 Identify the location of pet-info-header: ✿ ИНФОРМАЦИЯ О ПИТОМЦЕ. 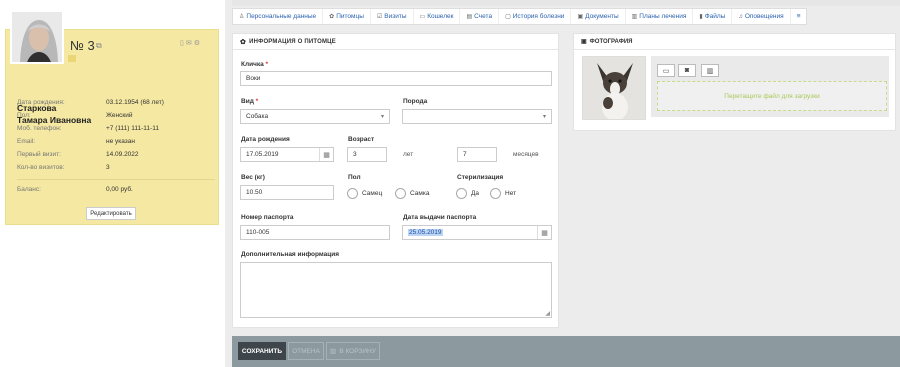
(395, 42).